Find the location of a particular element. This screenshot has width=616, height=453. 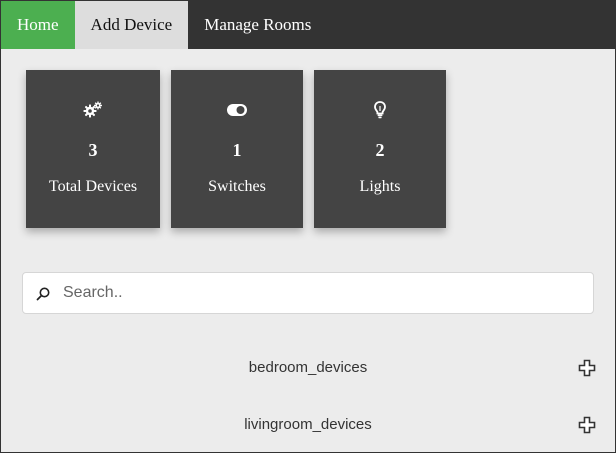

stat-count: 2 is located at coordinates (380, 150).